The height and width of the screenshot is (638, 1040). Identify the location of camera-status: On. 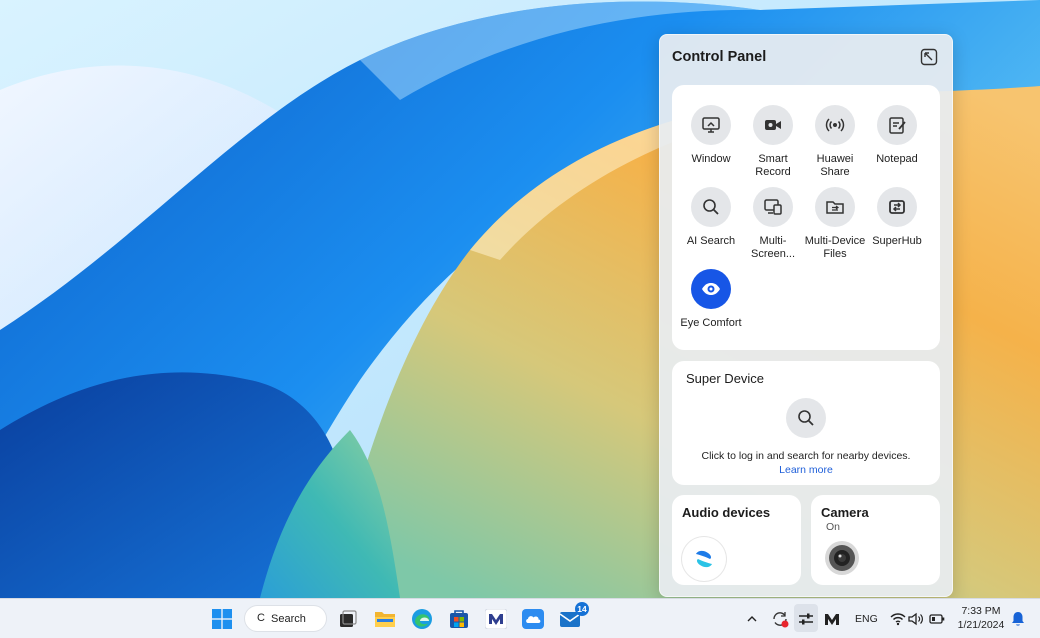
(833, 527).